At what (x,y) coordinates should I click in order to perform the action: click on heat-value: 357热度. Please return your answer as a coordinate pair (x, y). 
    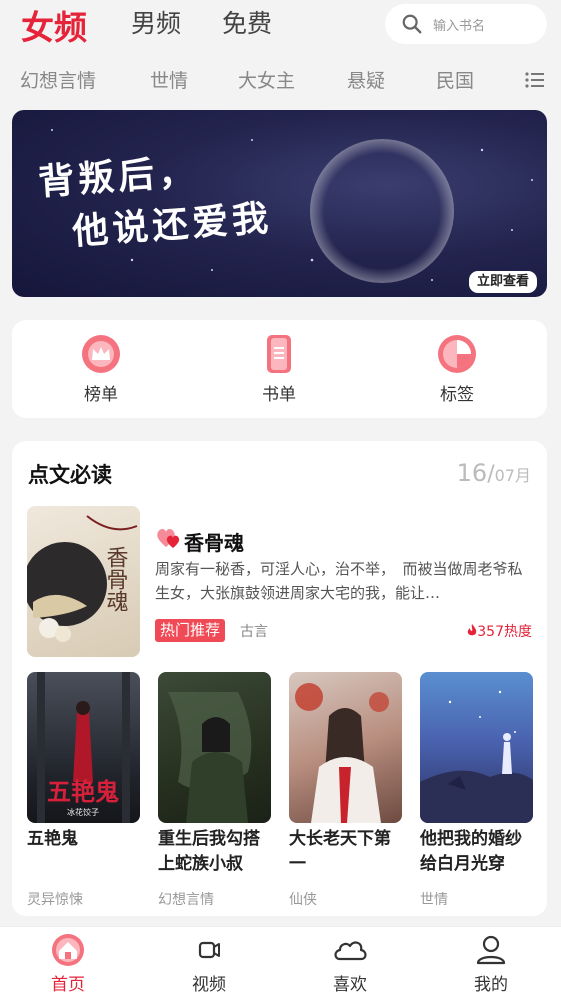
    Looking at the image, I should click on (504, 632).